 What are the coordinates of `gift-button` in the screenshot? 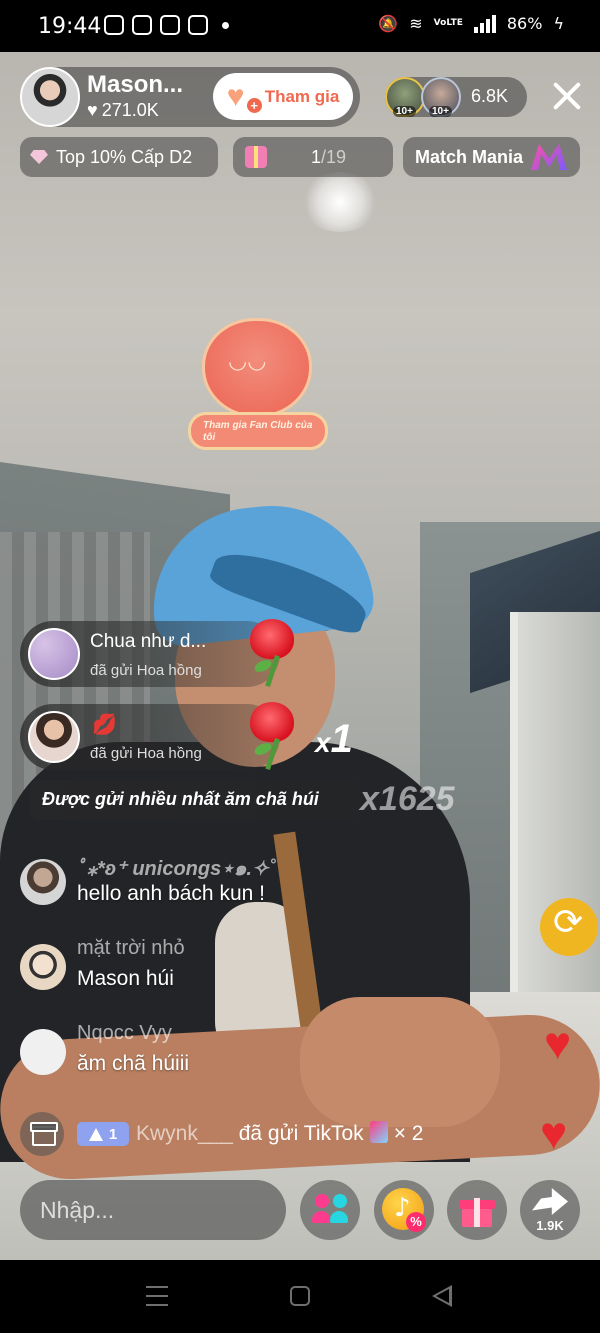 It's located at (477, 1210).